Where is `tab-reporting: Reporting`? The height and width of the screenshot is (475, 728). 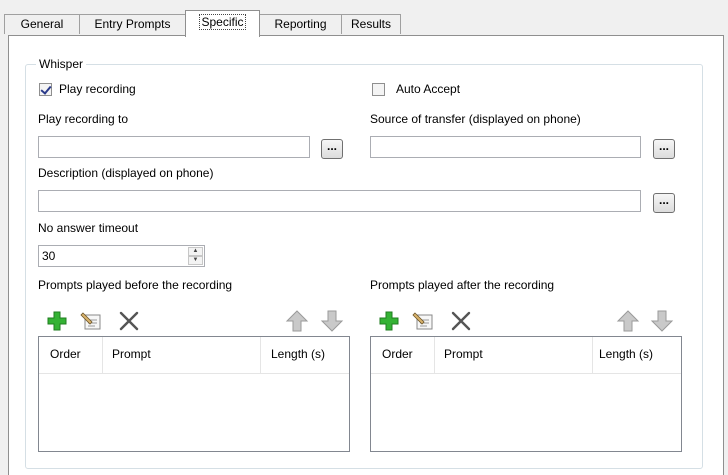
tab-reporting: Reporting is located at coordinates (300, 24).